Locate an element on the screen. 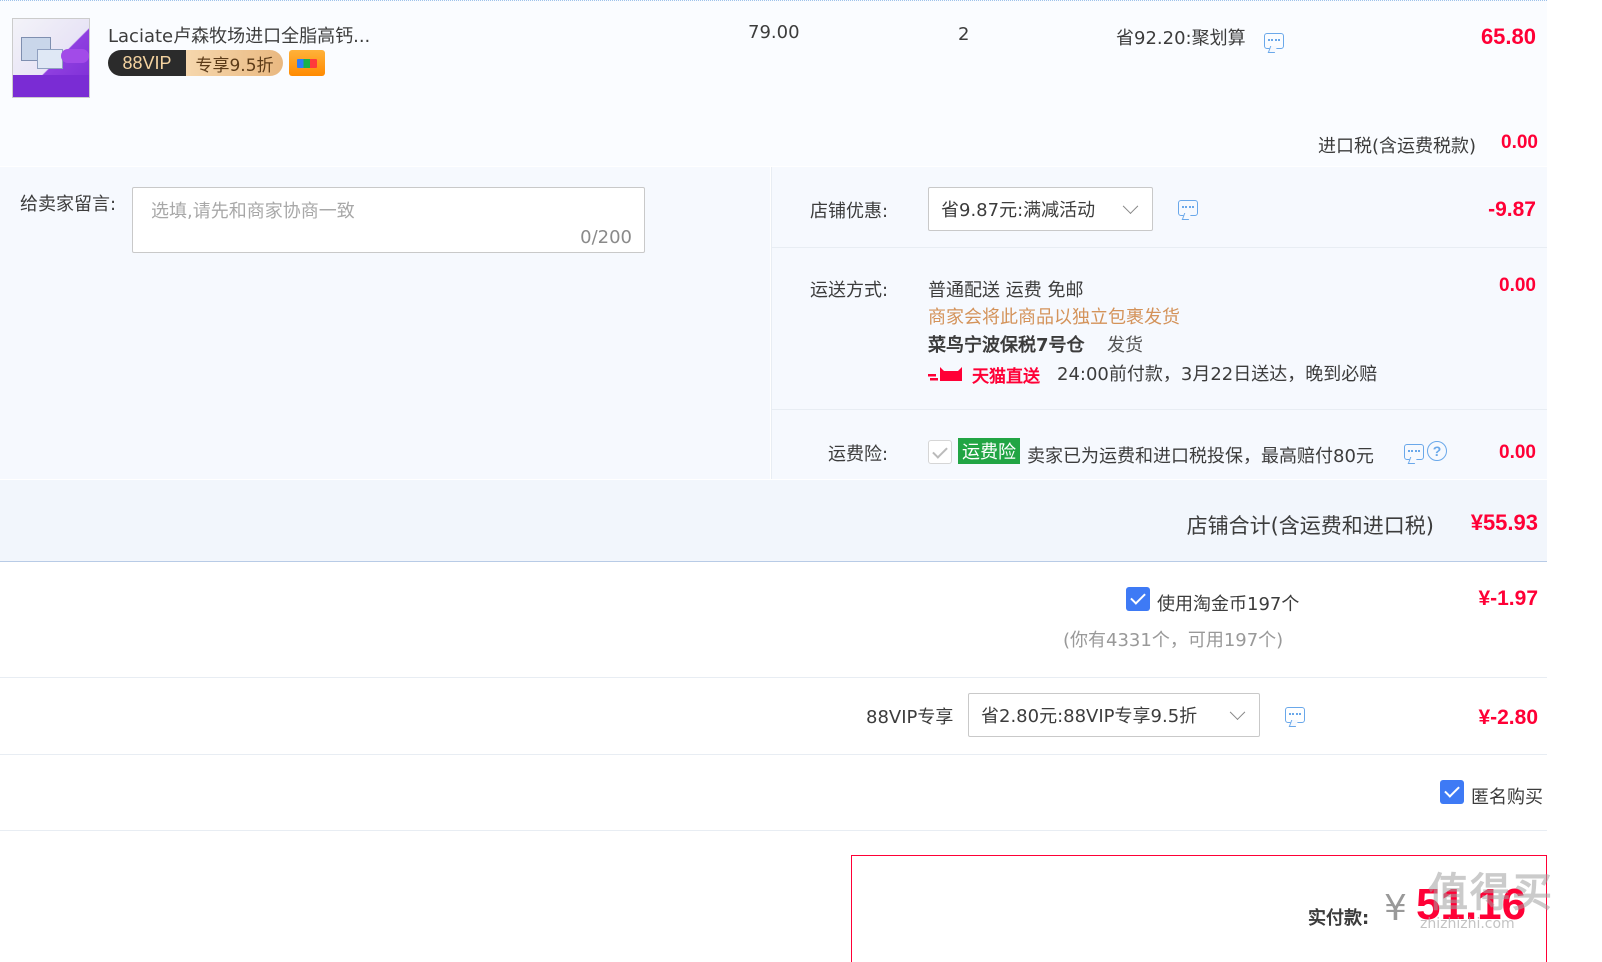 The image size is (1602, 962). payment-currency: ¥ is located at coordinates (1395, 908).